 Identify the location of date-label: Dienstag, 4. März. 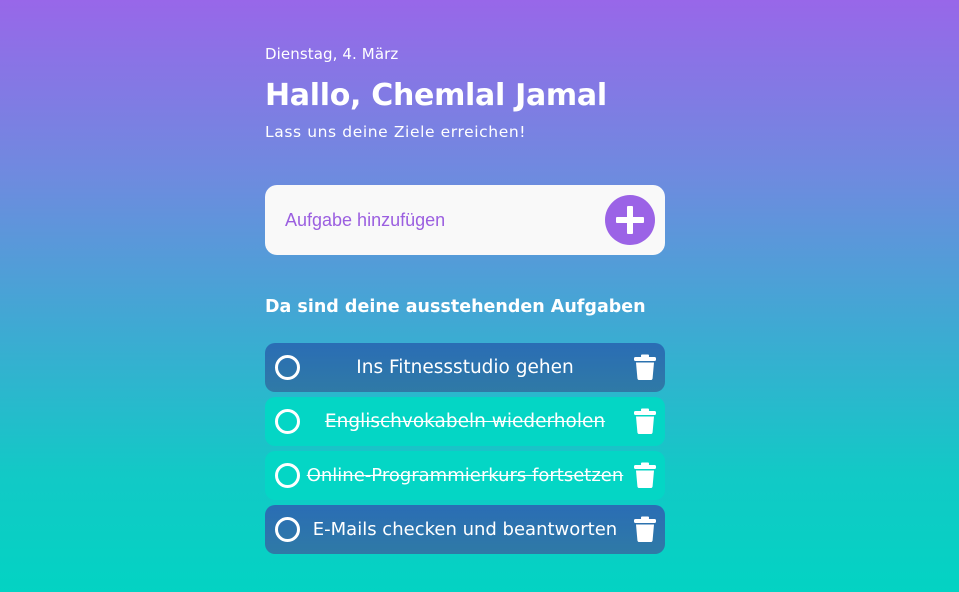
(332, 54).